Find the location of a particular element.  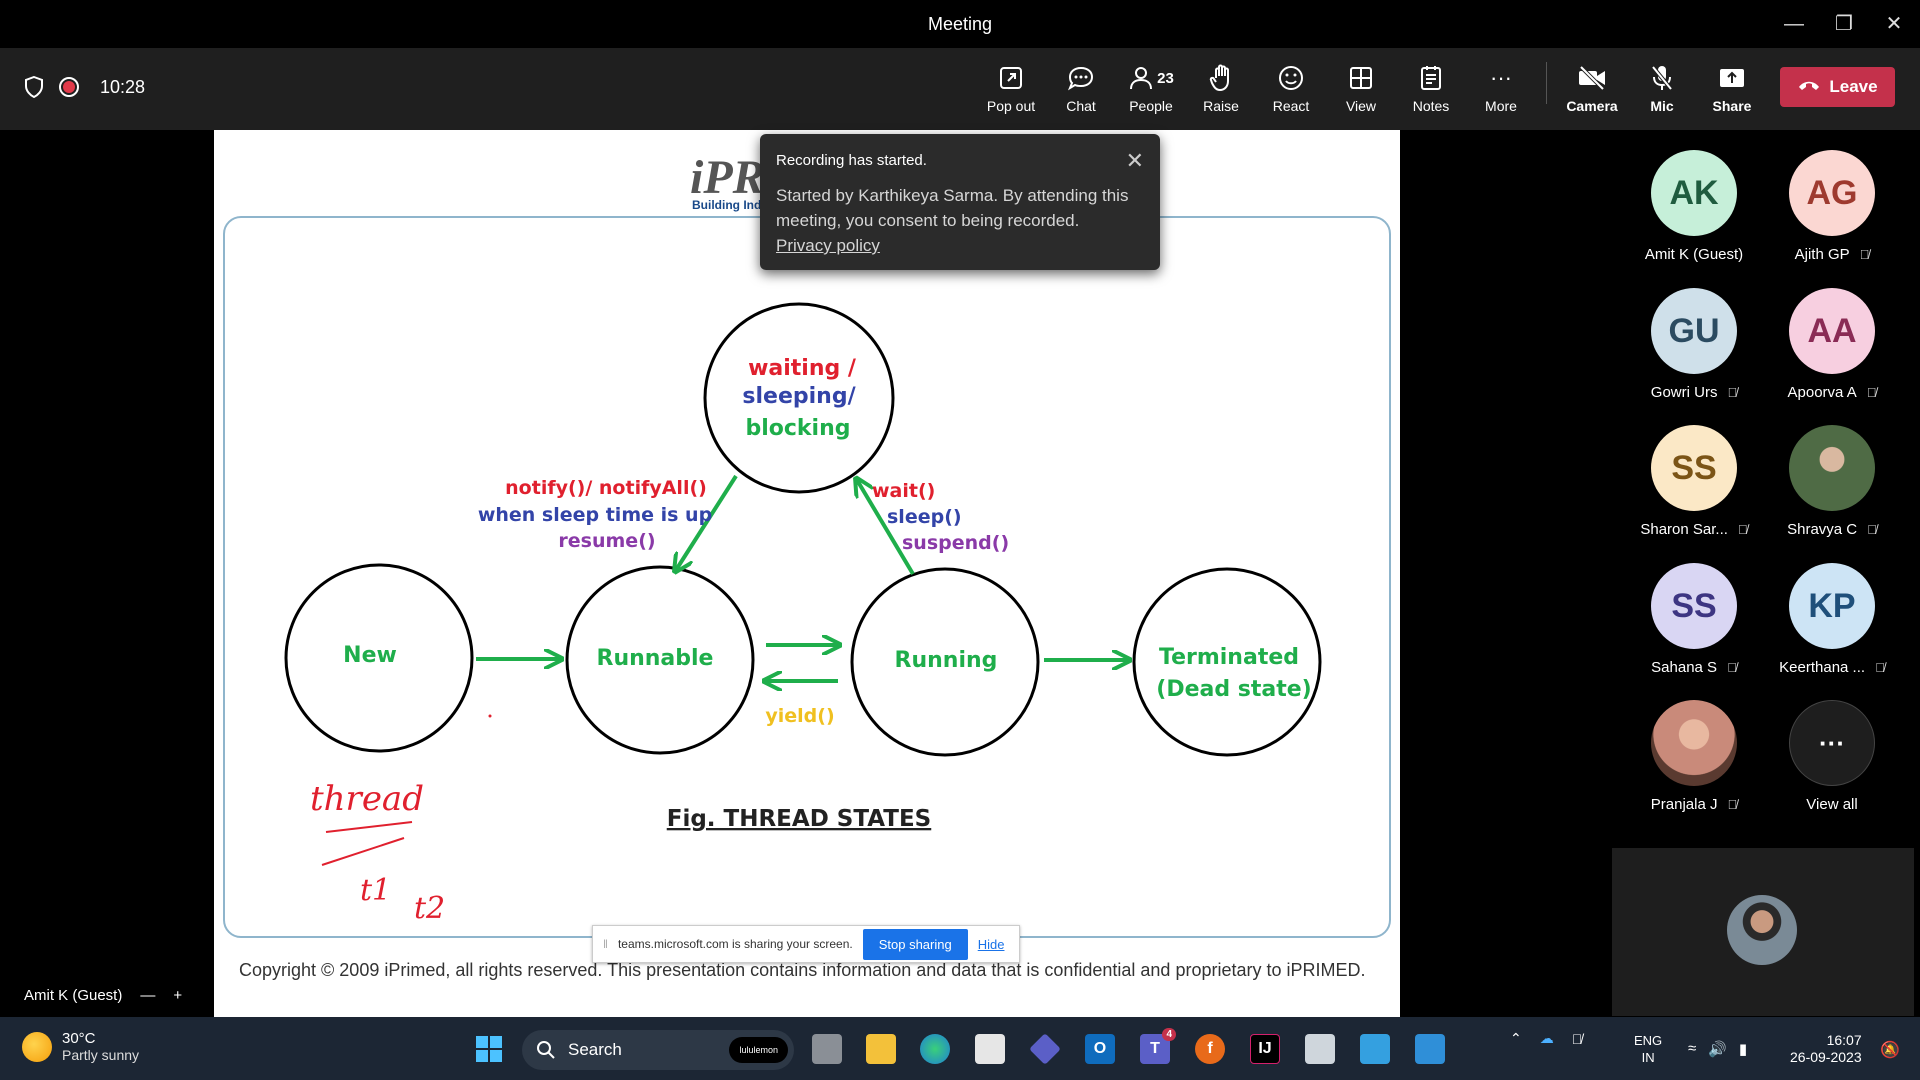

transition-suspend-label: suspend() is located at coordinates (955, 543).